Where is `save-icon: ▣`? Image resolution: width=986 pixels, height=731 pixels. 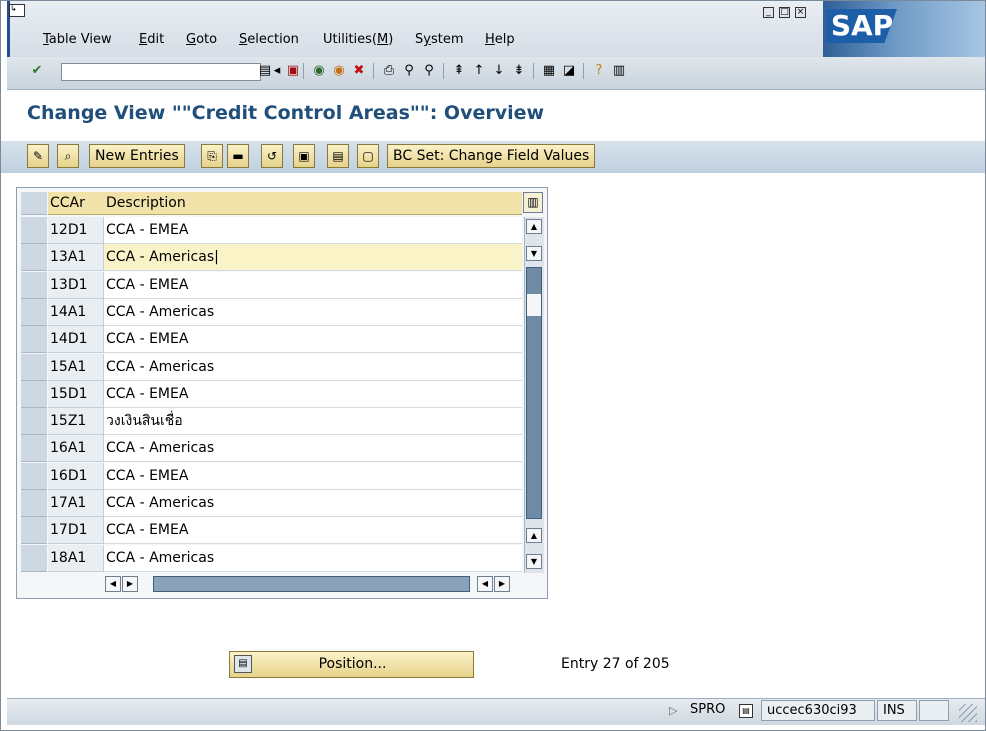 save-icon: ▣ is located at coordinates (293, 71).